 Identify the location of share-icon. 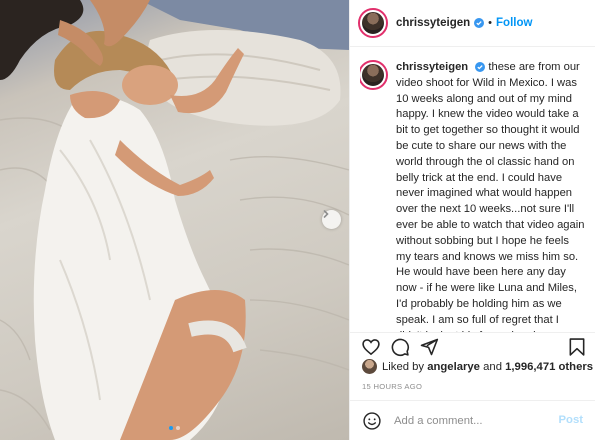
(429, 347).